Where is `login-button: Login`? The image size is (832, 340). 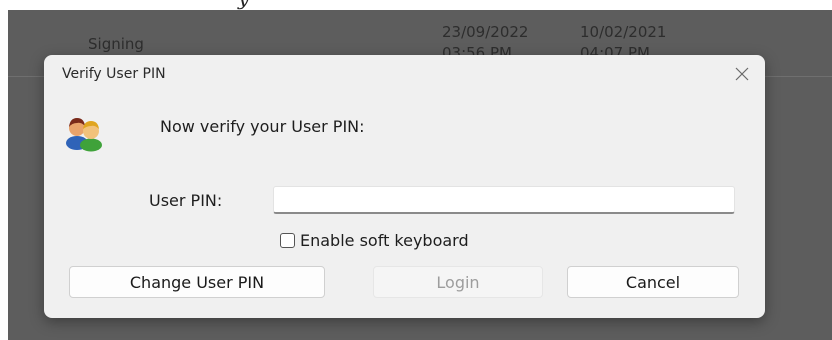
login-button: Login is located at coordinates (458, 282).